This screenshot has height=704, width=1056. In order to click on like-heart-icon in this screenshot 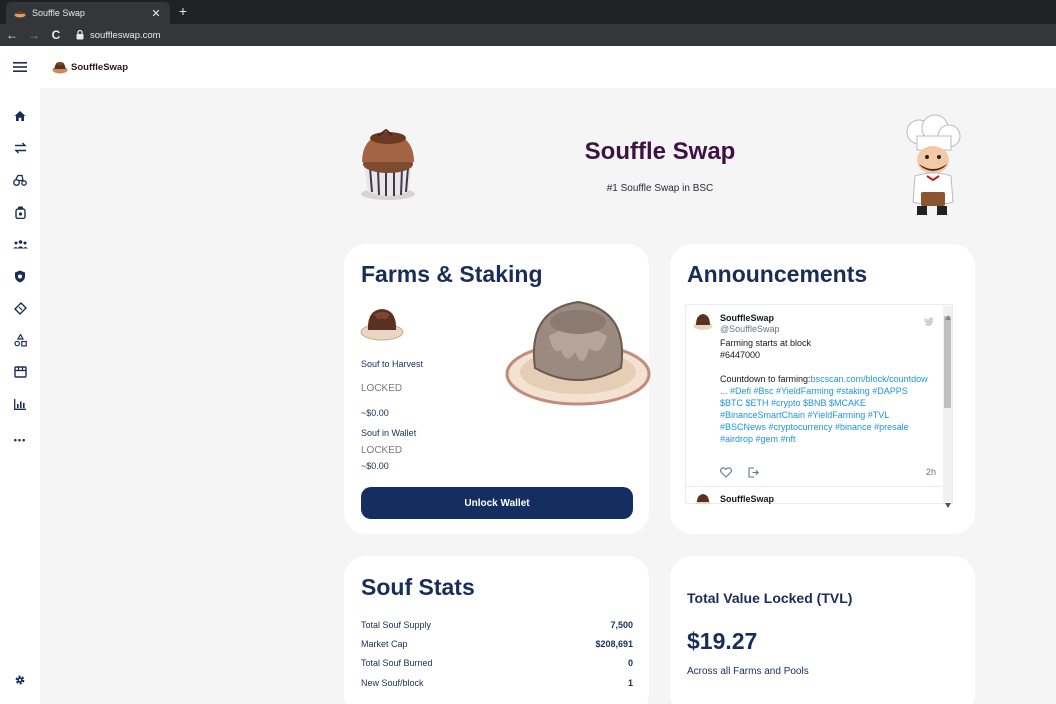, I will do `click(726, 471)`.